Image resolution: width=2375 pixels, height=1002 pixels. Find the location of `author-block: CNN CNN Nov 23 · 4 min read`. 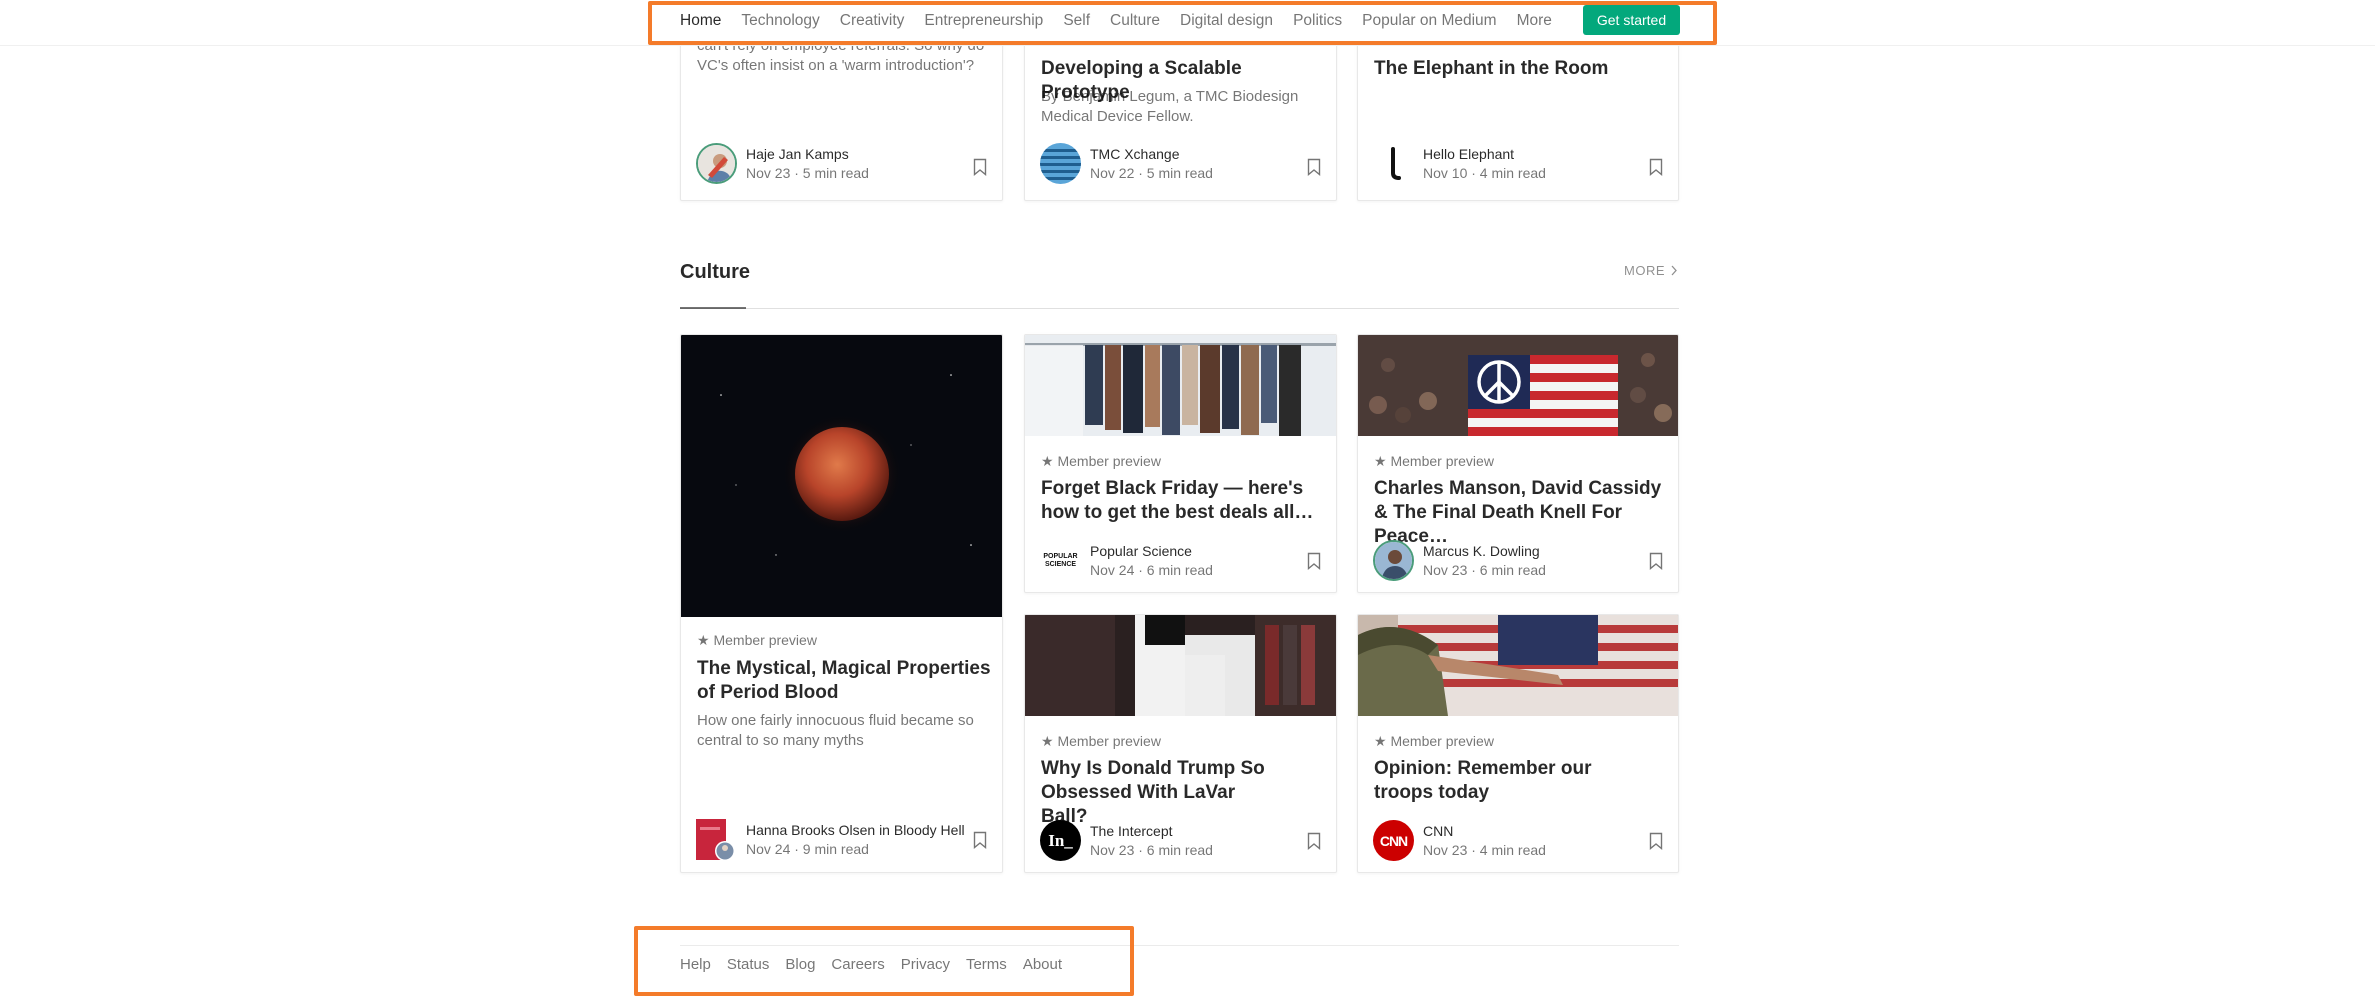

author-block: CNN CNN Nov 23 · 4 min read is located at coordinates (1459, 840).